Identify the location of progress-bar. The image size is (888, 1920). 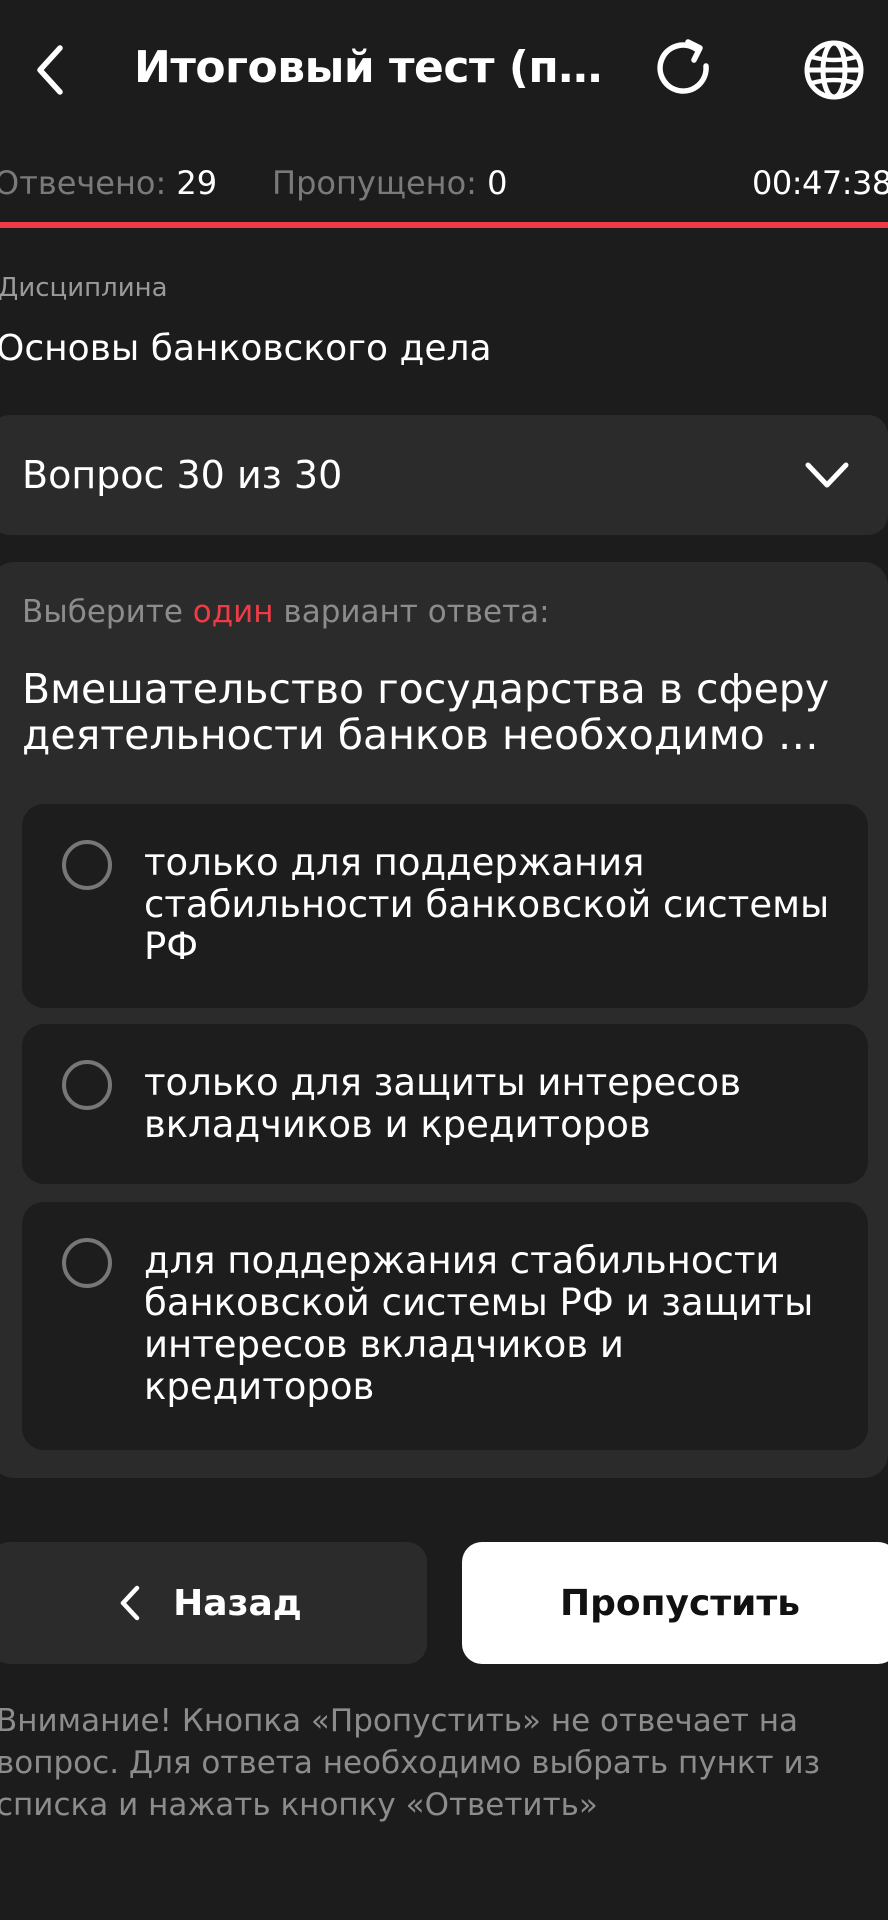
(444, 225).